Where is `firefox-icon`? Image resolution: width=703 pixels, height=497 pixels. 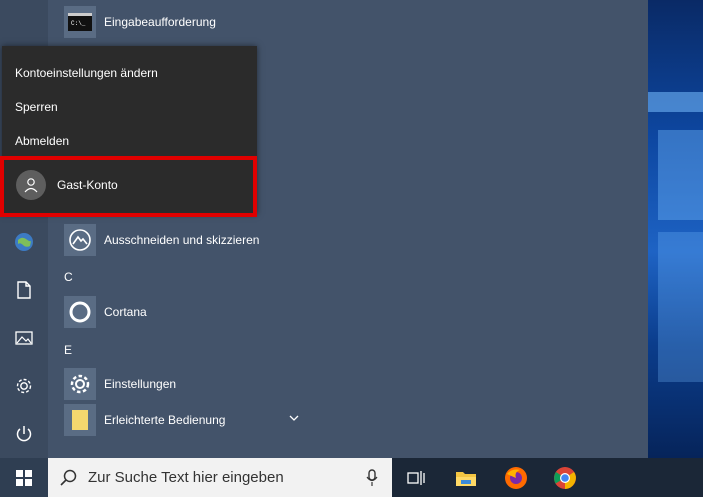 firefox-icon is located at coordinates (516, 478).